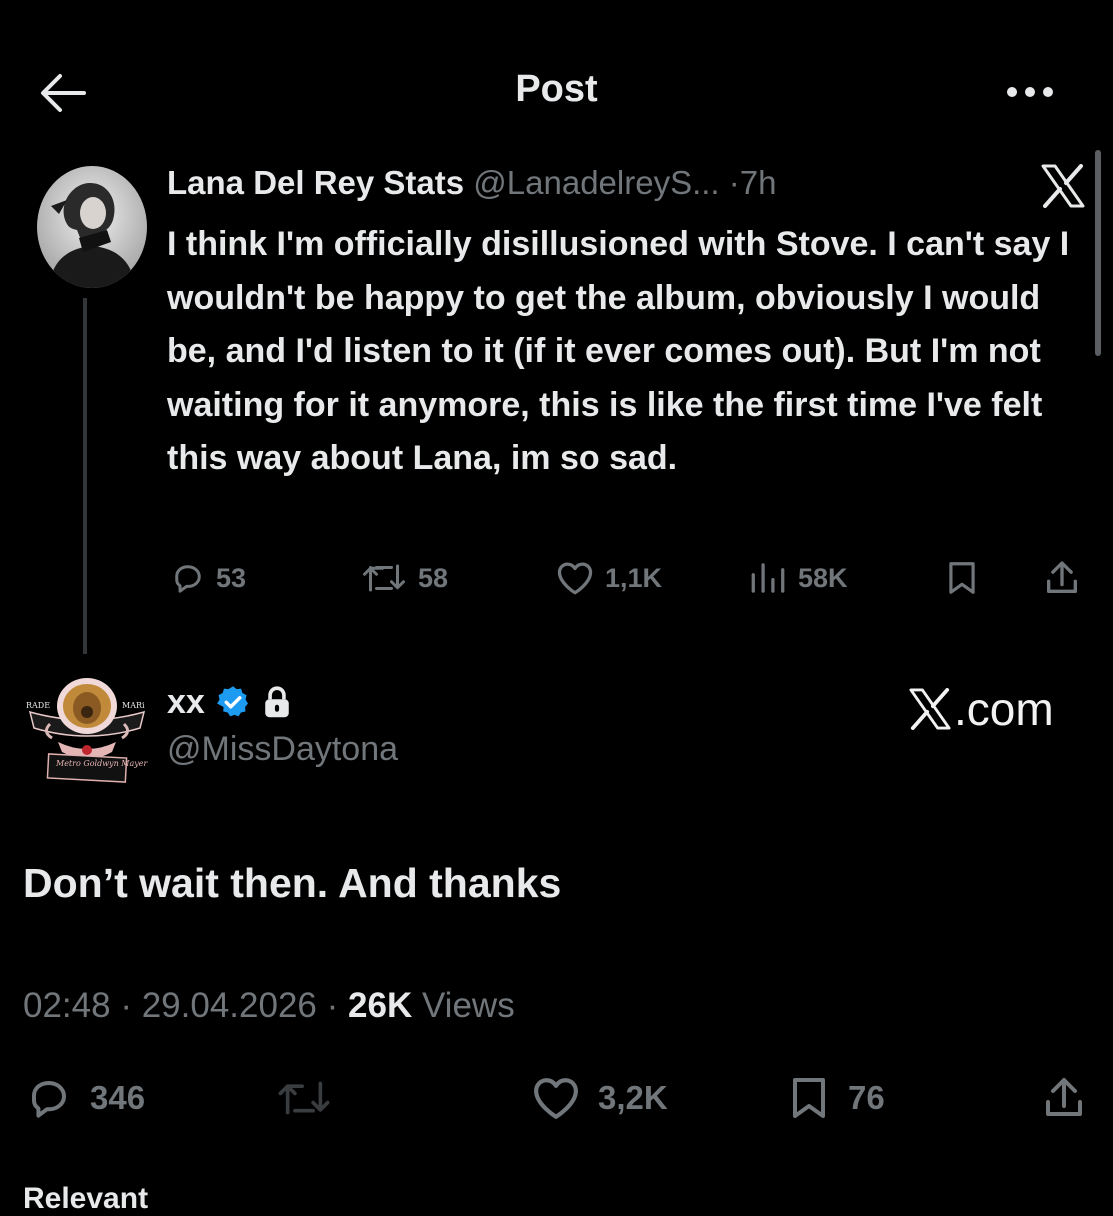 Image resolution: width=1113 pixels, height=1216 pixels. Describe the element at coordinates (634, 577) in the screenshot. I see `like-count: 1,1K` at that location.